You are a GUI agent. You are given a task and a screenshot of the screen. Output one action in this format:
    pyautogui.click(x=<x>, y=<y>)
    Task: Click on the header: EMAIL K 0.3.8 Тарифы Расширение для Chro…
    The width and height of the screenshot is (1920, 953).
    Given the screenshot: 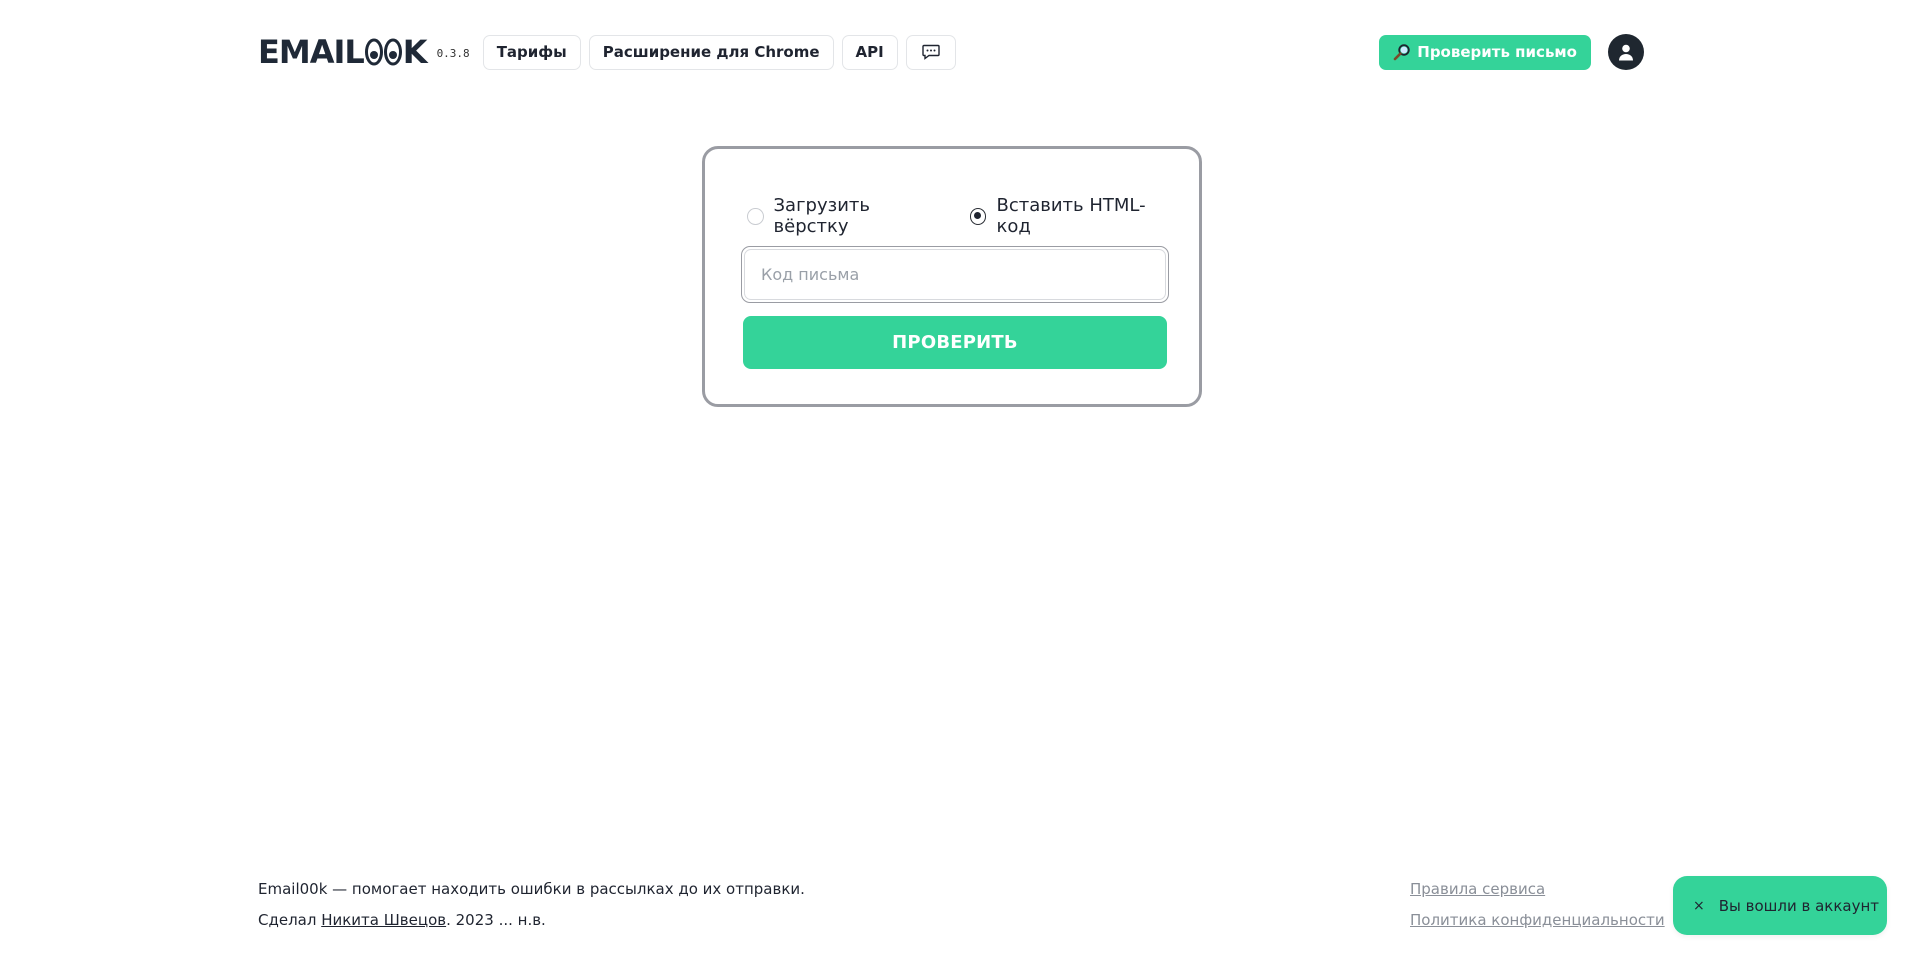 What is the action you would take?
    pyautogui.click(x=951, y=52)
    